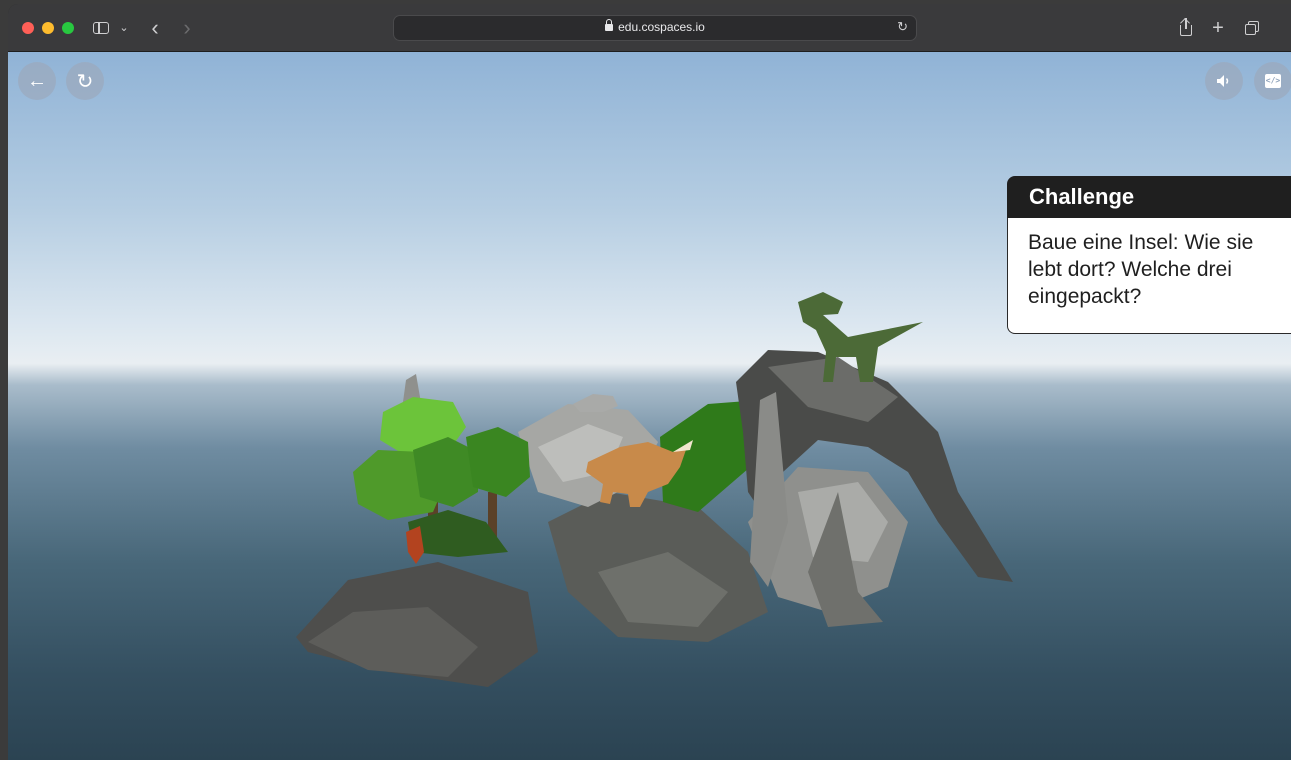  What do you see at coordinates (609, 25) in the screenshot?
I see `lock-icon` at bounding box center [609, 25].